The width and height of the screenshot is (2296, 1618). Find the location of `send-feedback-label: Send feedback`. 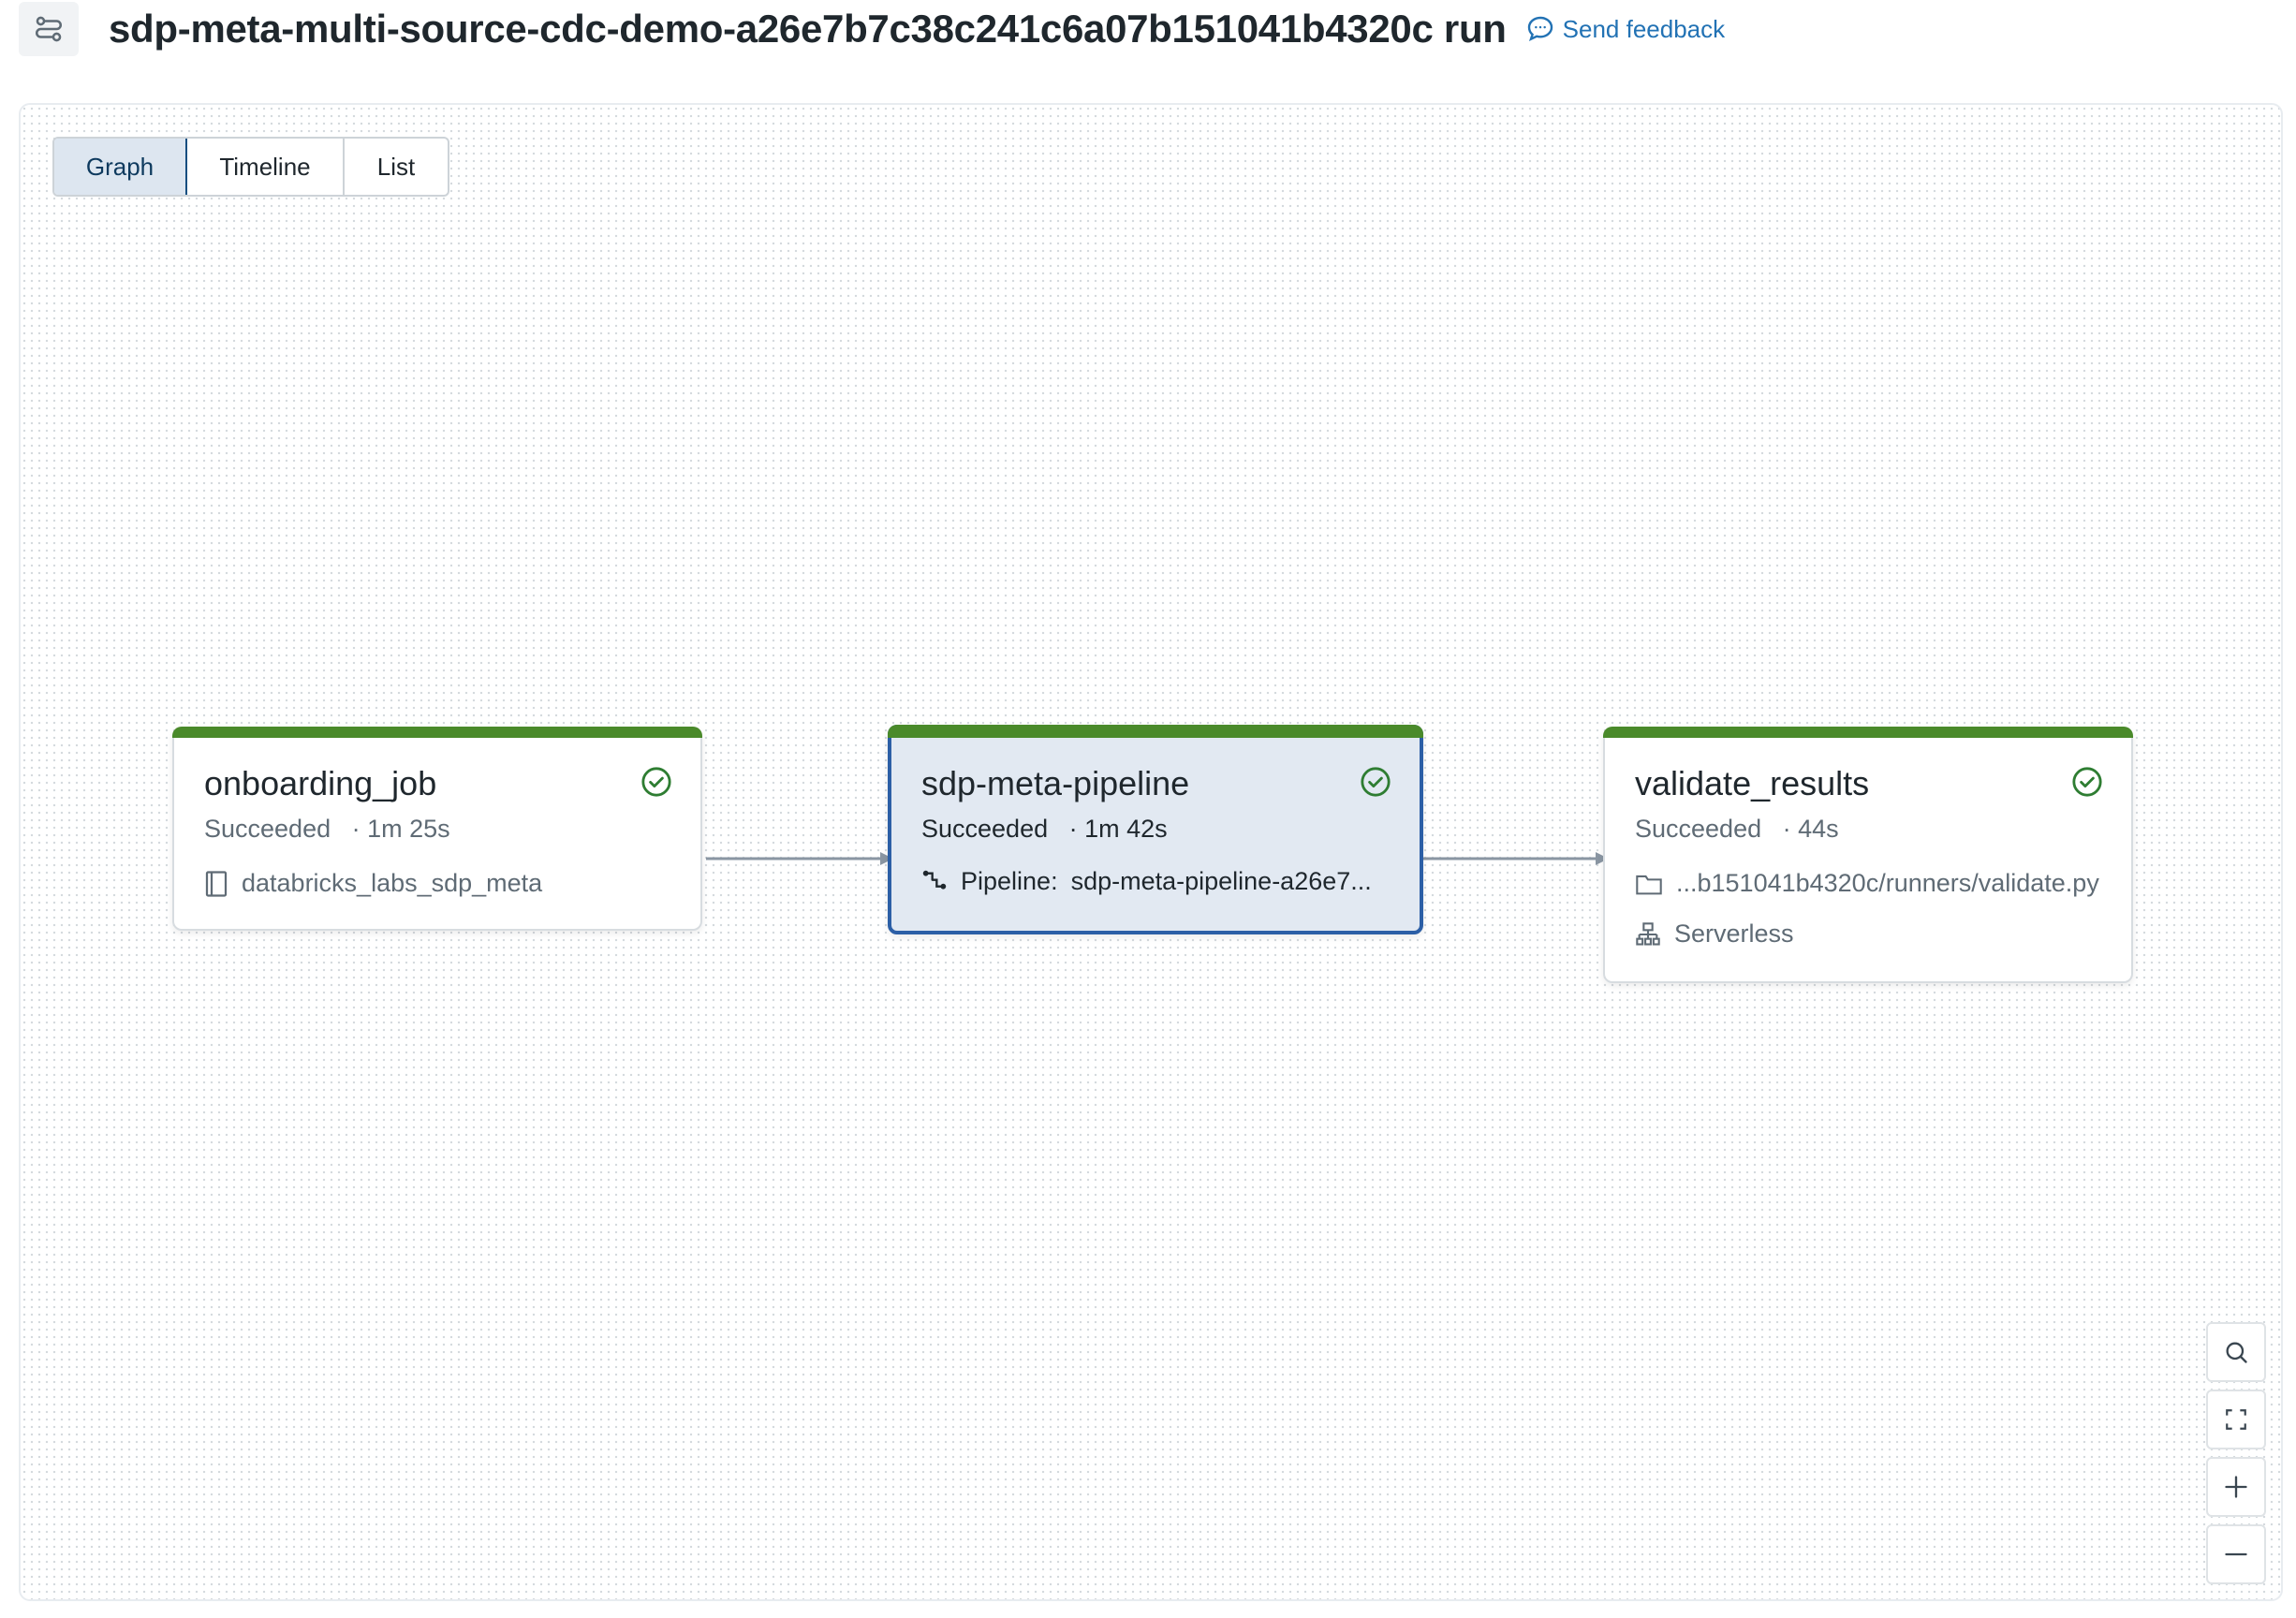

send-feedback-label: Send feedback is located at coordinates (1644, 28).